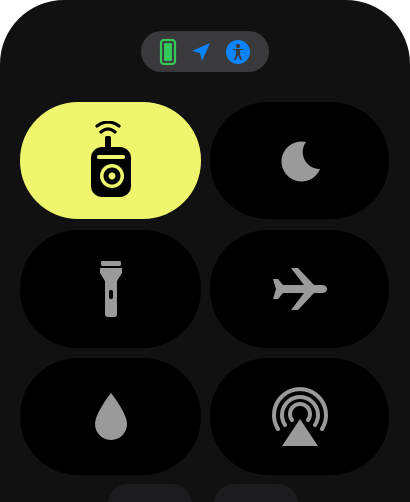 This screenshot has width=410, height=502. I want to click on status-indicators, so click(205, 51).